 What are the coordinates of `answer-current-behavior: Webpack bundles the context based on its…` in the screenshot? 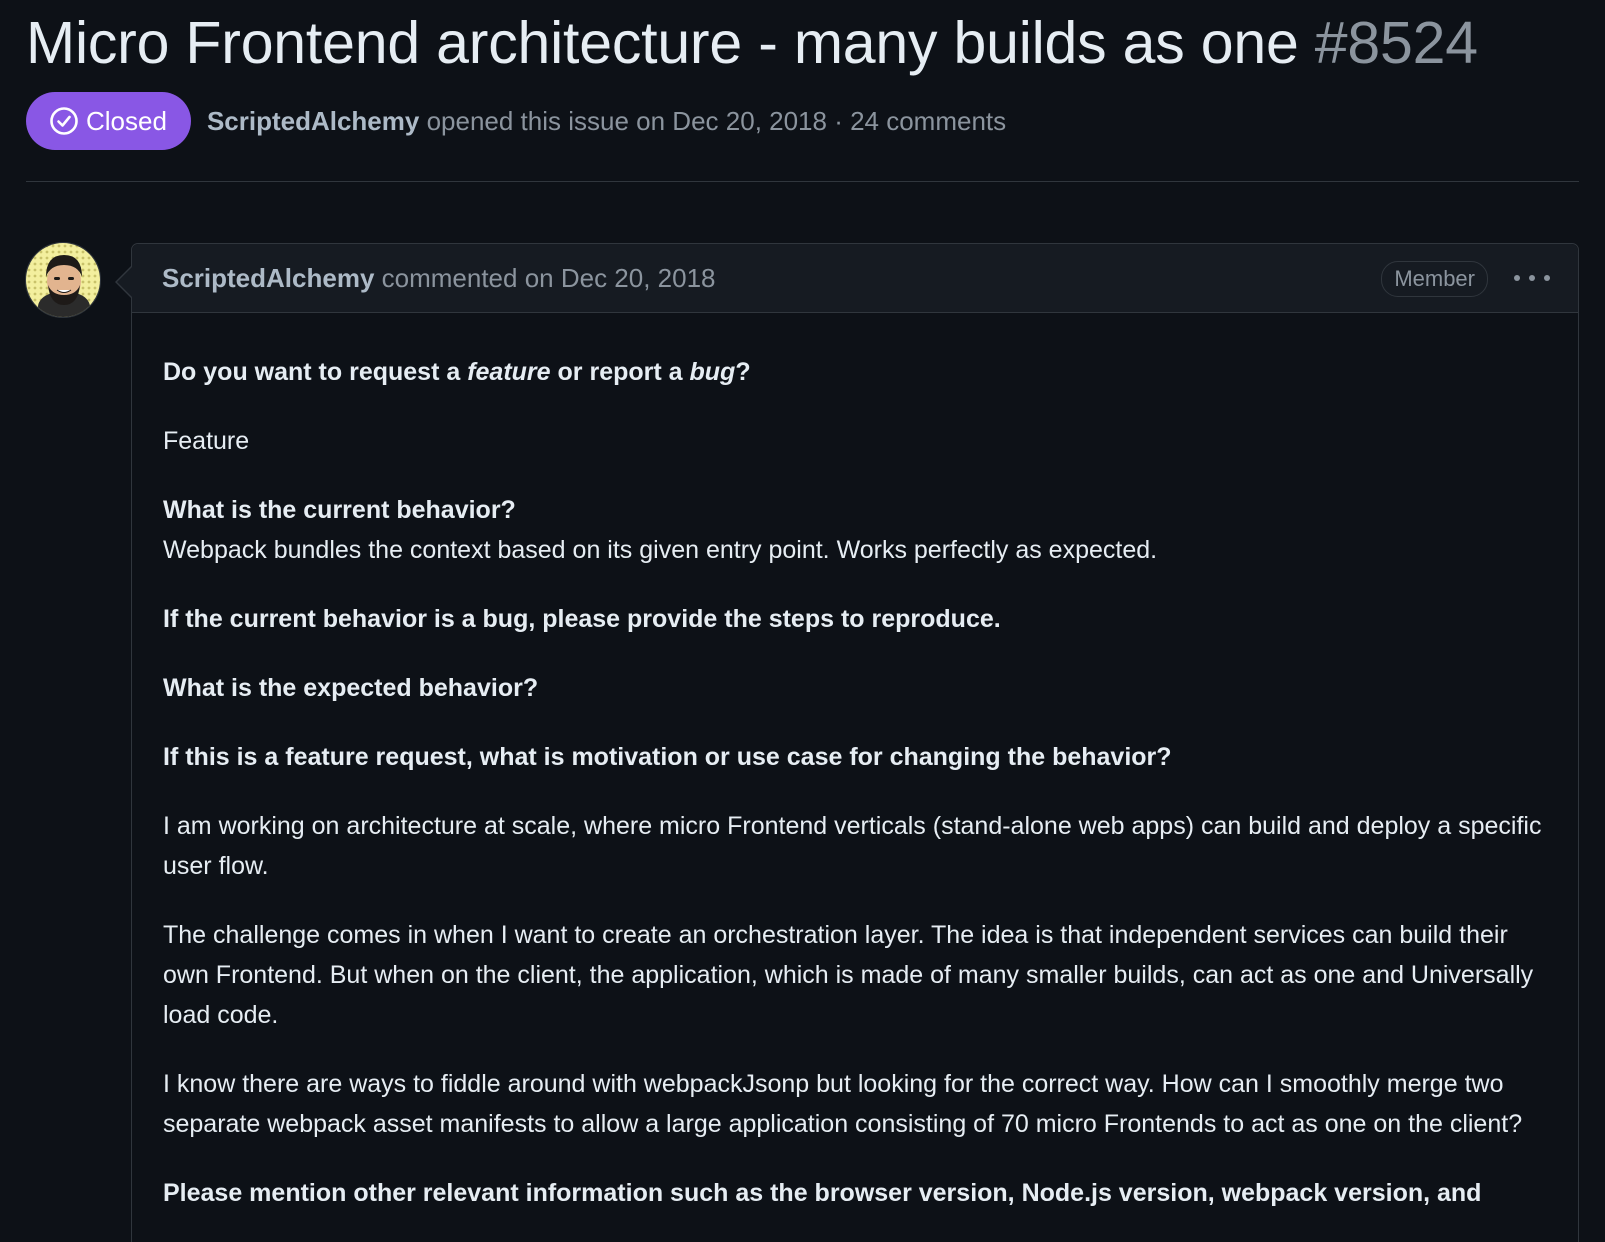 It's located at (660, 550).